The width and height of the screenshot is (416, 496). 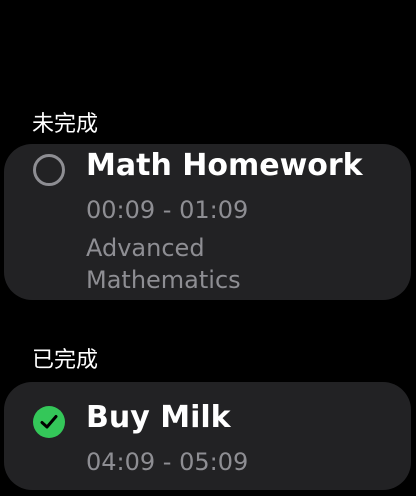 What do you see at coordinates (158, 417) in the screenshot?
I see `task-title: Buy Milk` at bounding box center [158, 417].